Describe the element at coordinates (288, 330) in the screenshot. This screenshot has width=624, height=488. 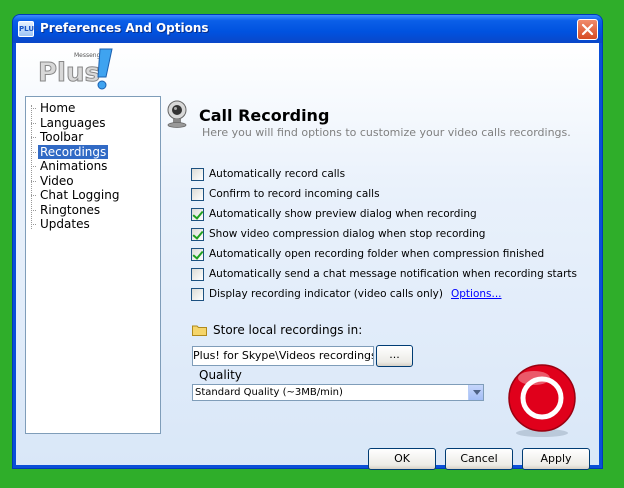
I see `folder-label: Store local recordings in:` at that location.